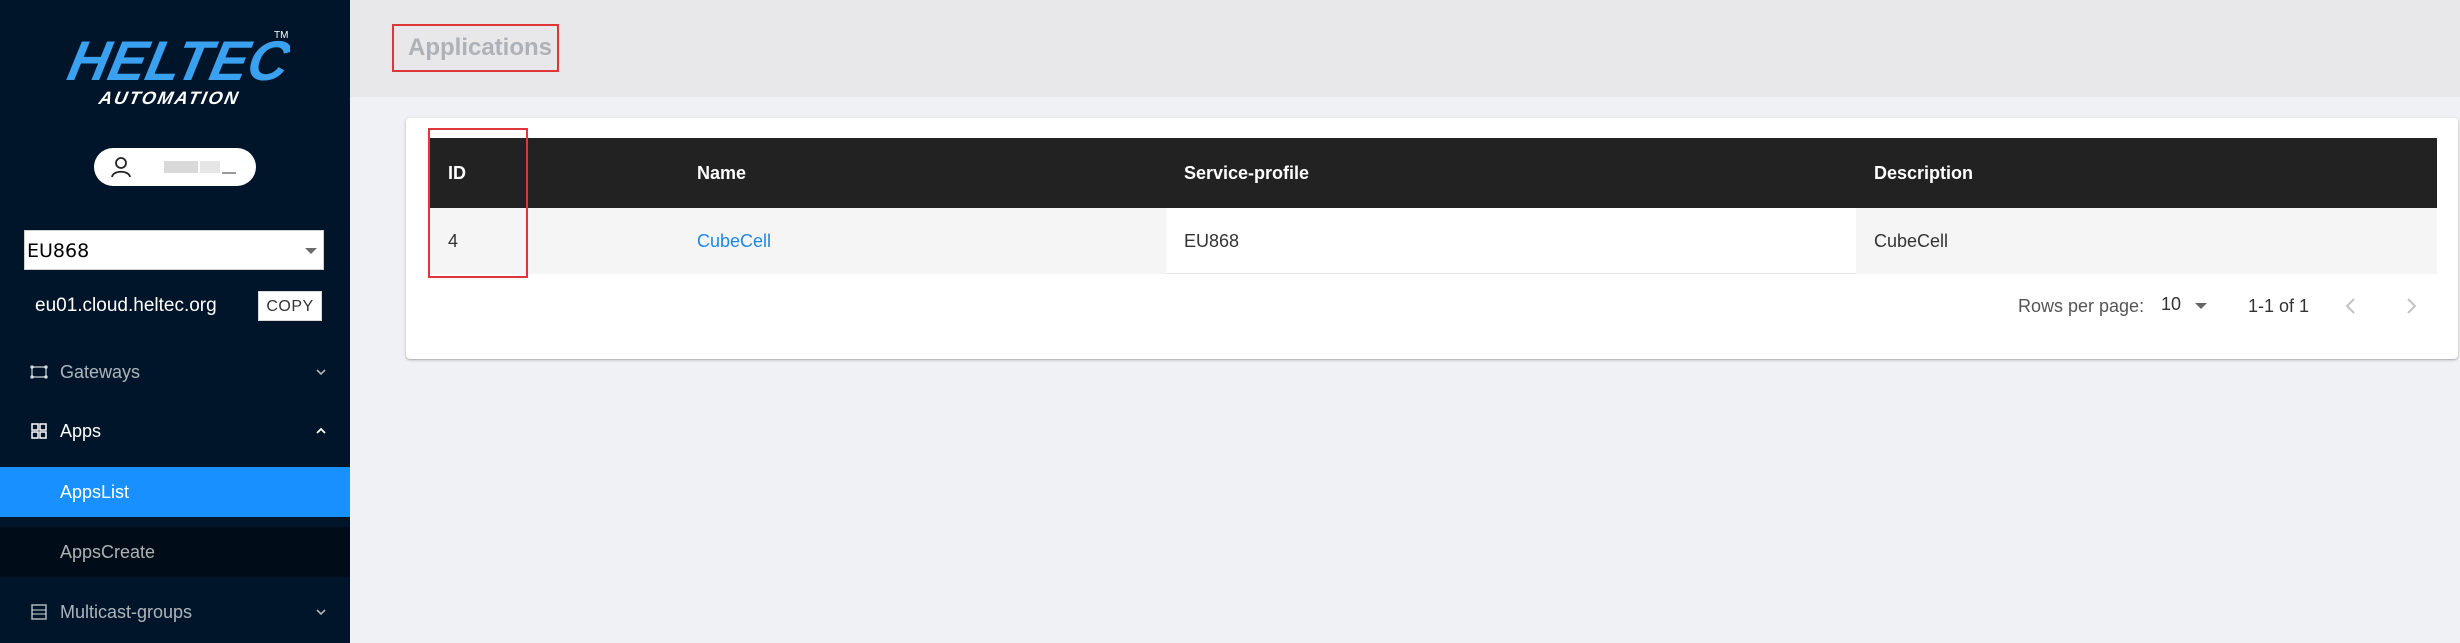 The image size is (2460, 643). What do you see at coordinates (174, 250) in the screenshot?
I see `region-select: EU868` at bounding box center [174, 250].